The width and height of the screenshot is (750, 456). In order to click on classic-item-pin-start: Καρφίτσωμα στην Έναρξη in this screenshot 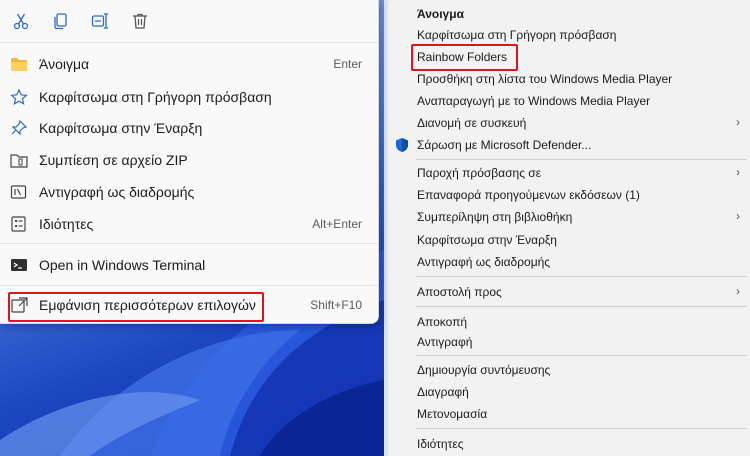, I will do `click(569, 240)`.